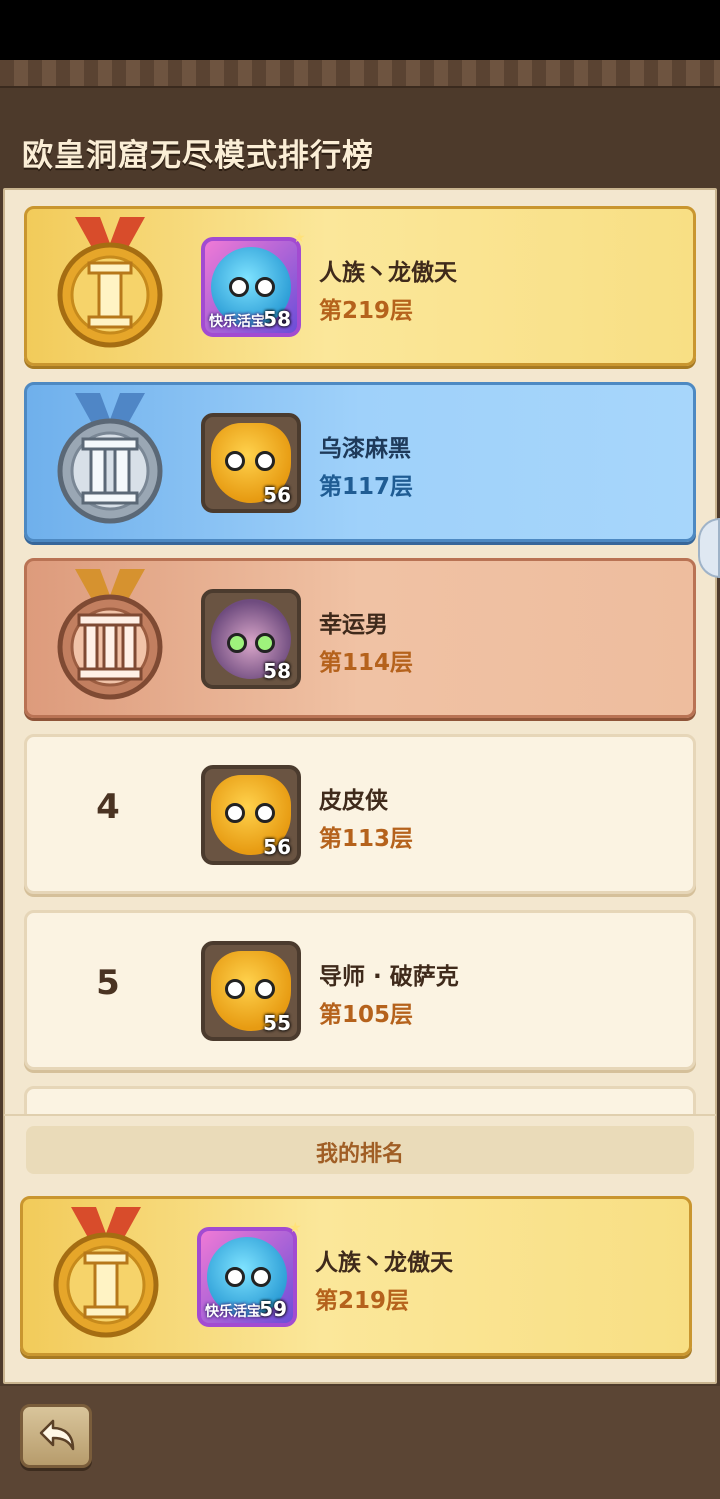 The height and width of the screenshot is (1499, 720). I want to click on leaderboard-row-4: 4 56 皮皮侠 第113层, so click(360, 814).